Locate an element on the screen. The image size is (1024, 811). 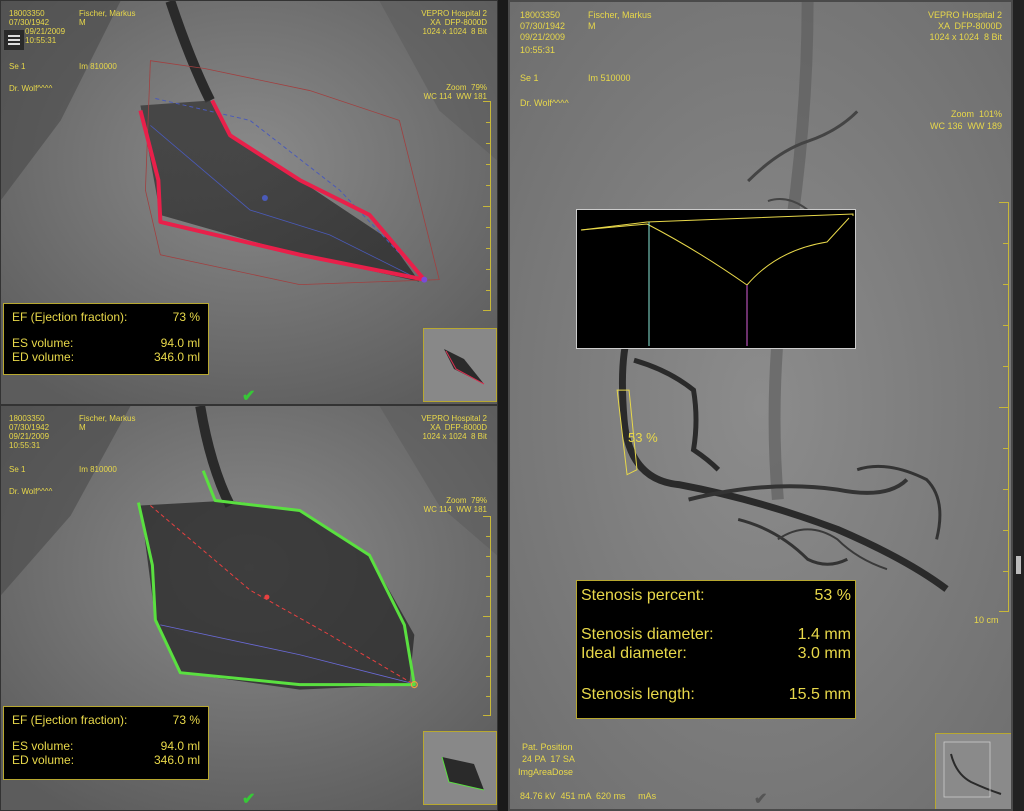
scale-label: 10 cm is located at coordinates (986, 620).